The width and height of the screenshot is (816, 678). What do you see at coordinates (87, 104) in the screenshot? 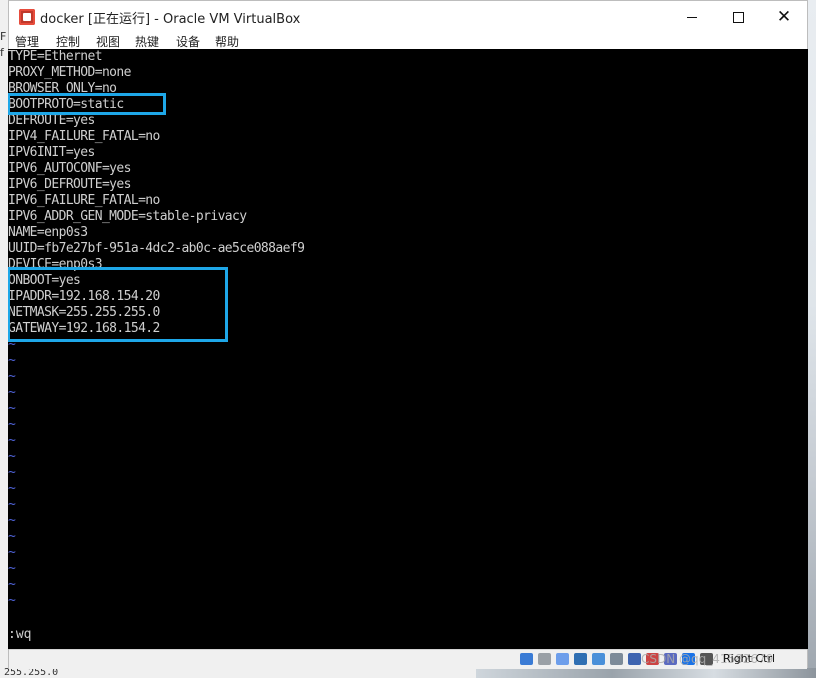
I see `highlight-bootproto` at bounding box center [87, 104].